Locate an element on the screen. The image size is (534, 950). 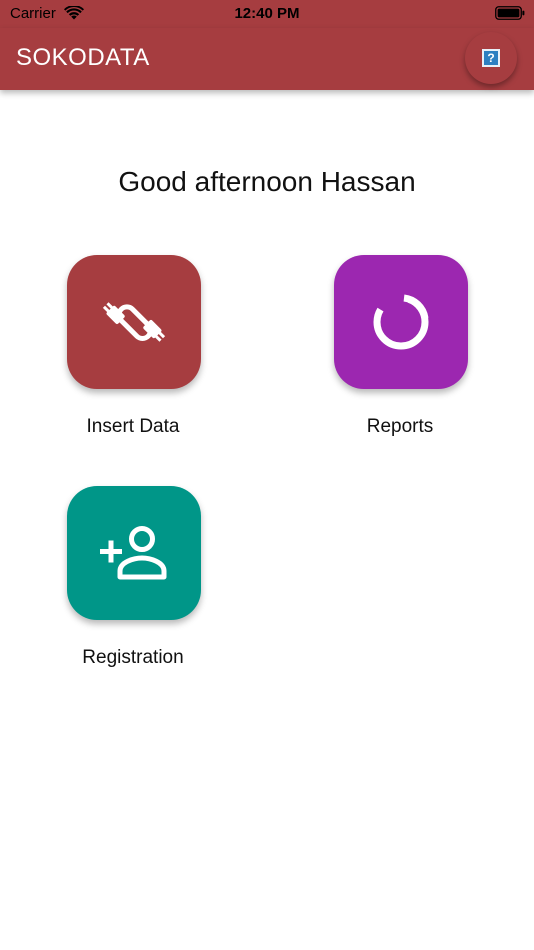
insert-data-label: Insert Data is located at coordinates (133, 426).